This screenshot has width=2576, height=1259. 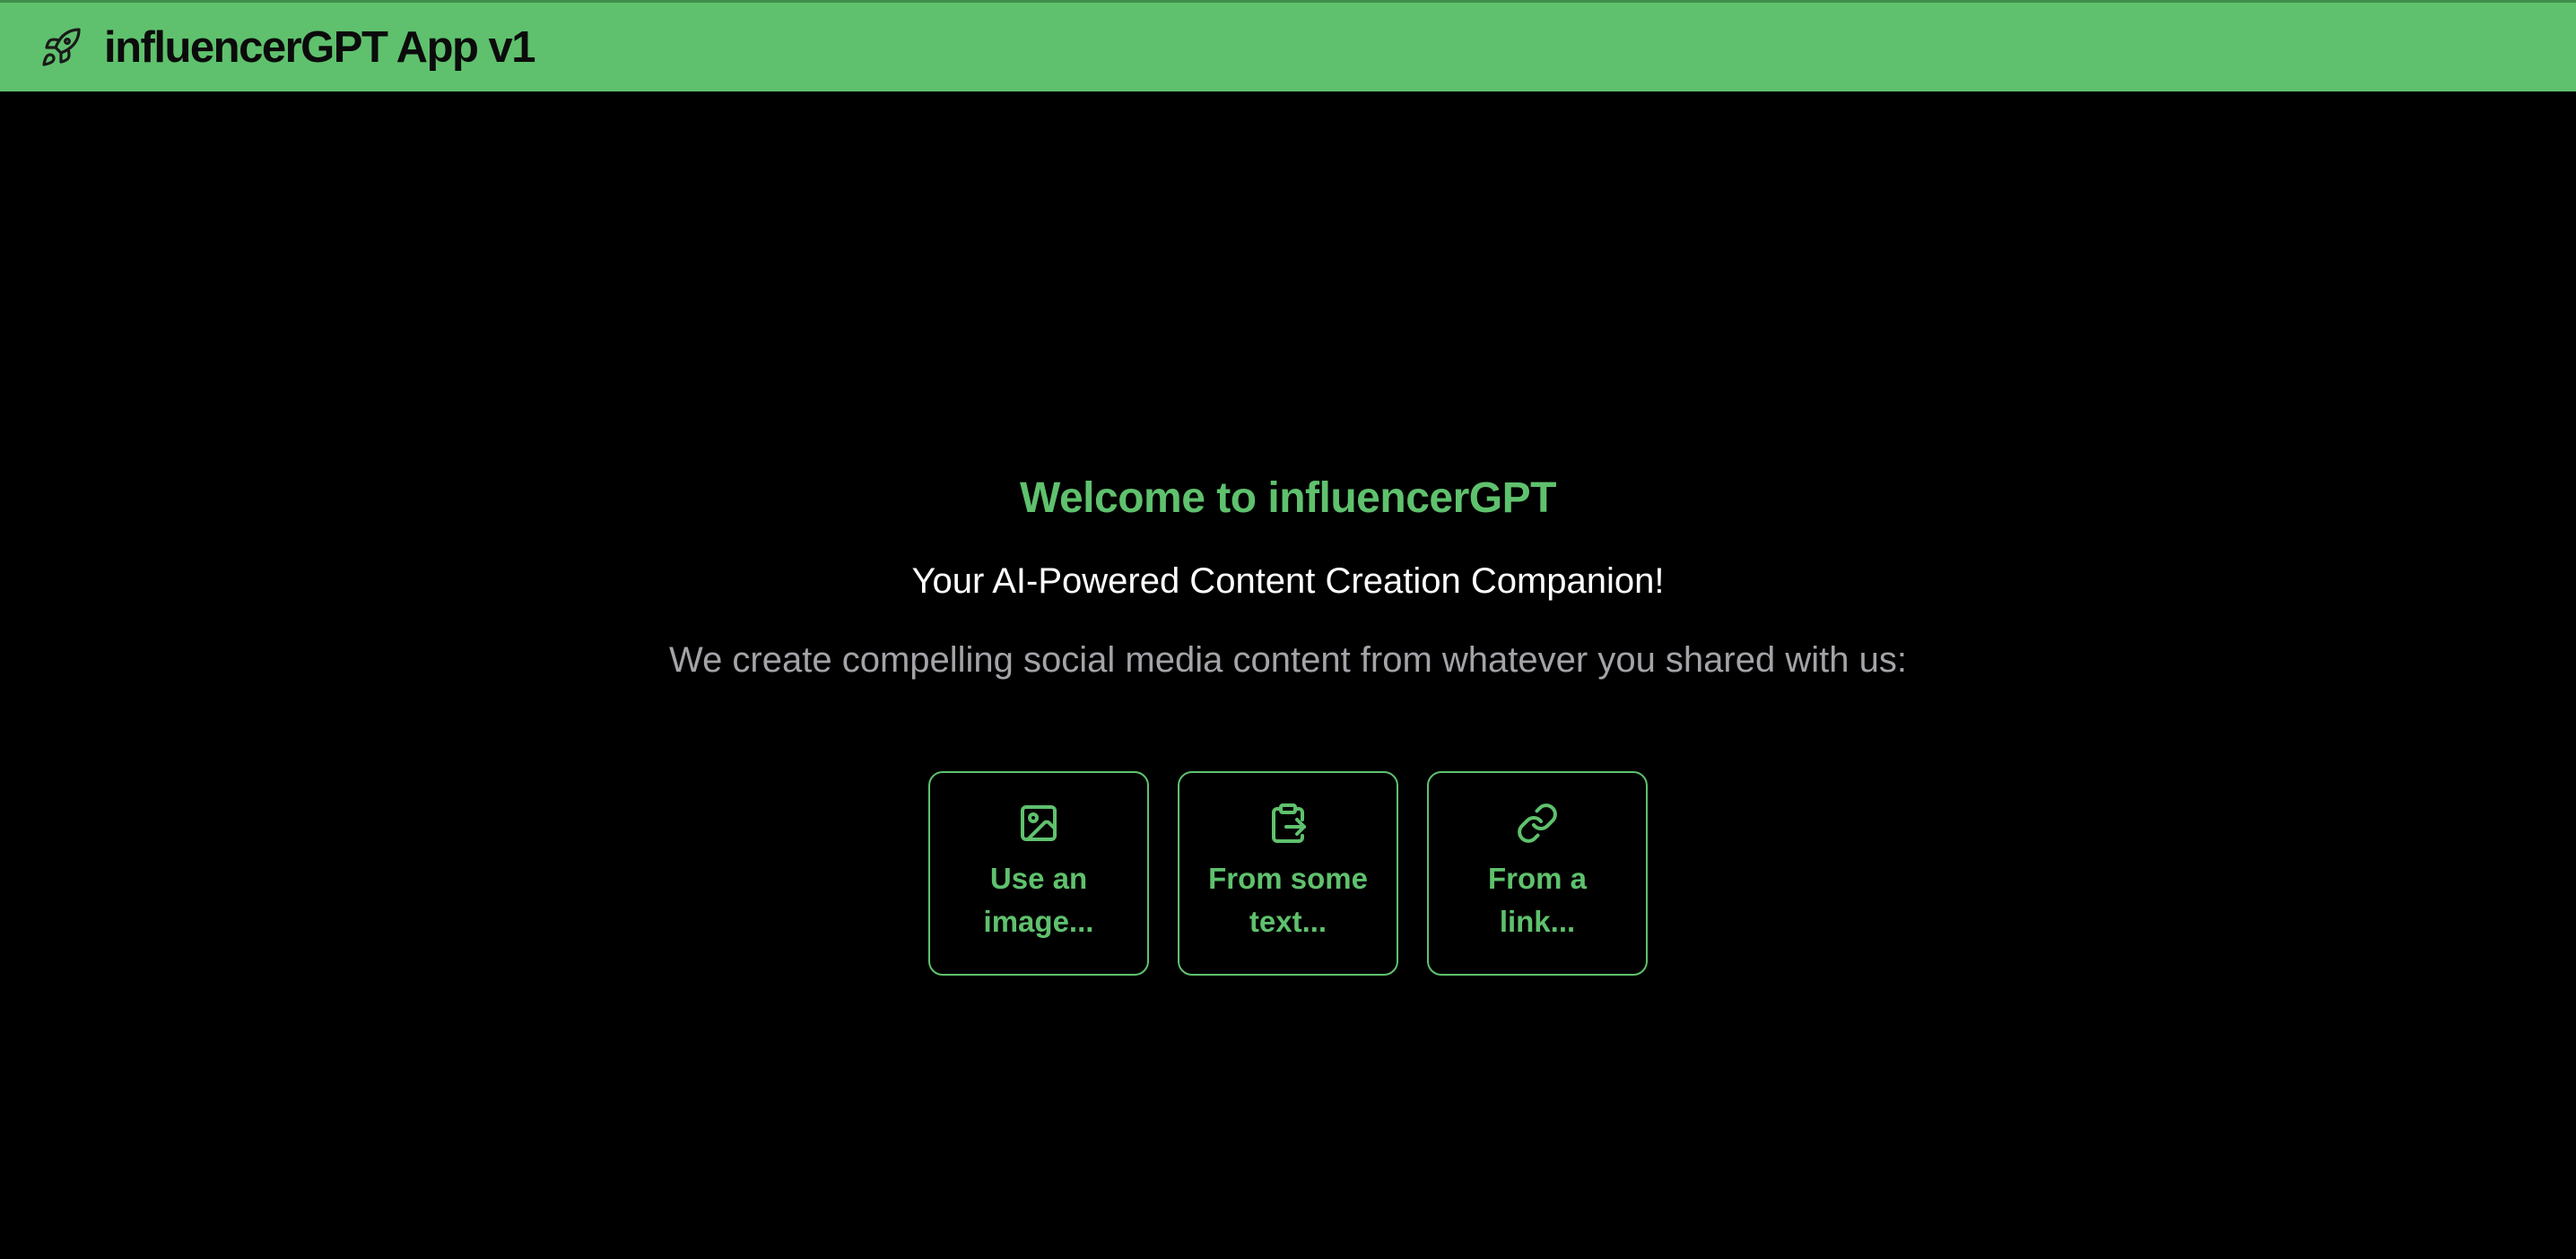 What do you see at coordinates (1537, 823) in the screenshot?
I see `link-icon` at bounding box center [1537, 823].